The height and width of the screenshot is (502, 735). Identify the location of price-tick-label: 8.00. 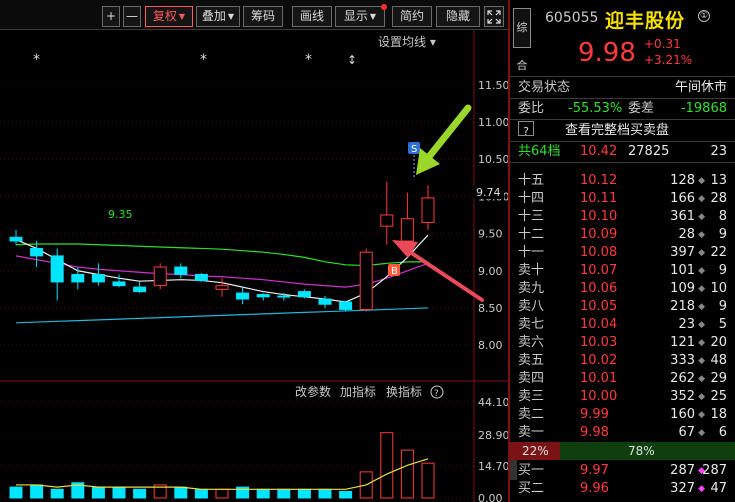
(490, 345).